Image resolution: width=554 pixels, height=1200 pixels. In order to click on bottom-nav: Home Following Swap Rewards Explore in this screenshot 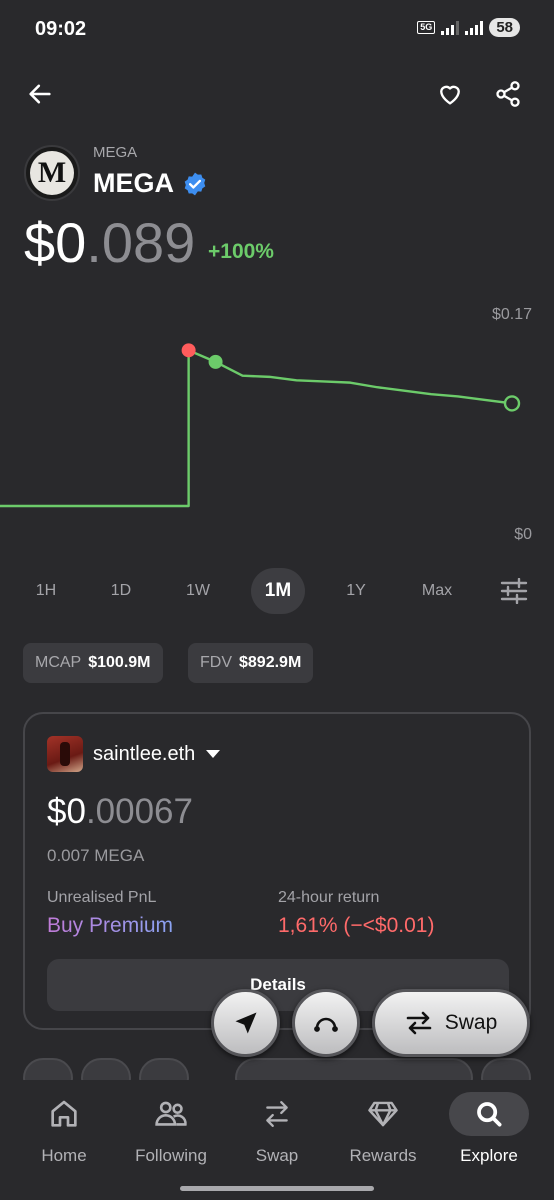, I will do `click(277, 1140)`.